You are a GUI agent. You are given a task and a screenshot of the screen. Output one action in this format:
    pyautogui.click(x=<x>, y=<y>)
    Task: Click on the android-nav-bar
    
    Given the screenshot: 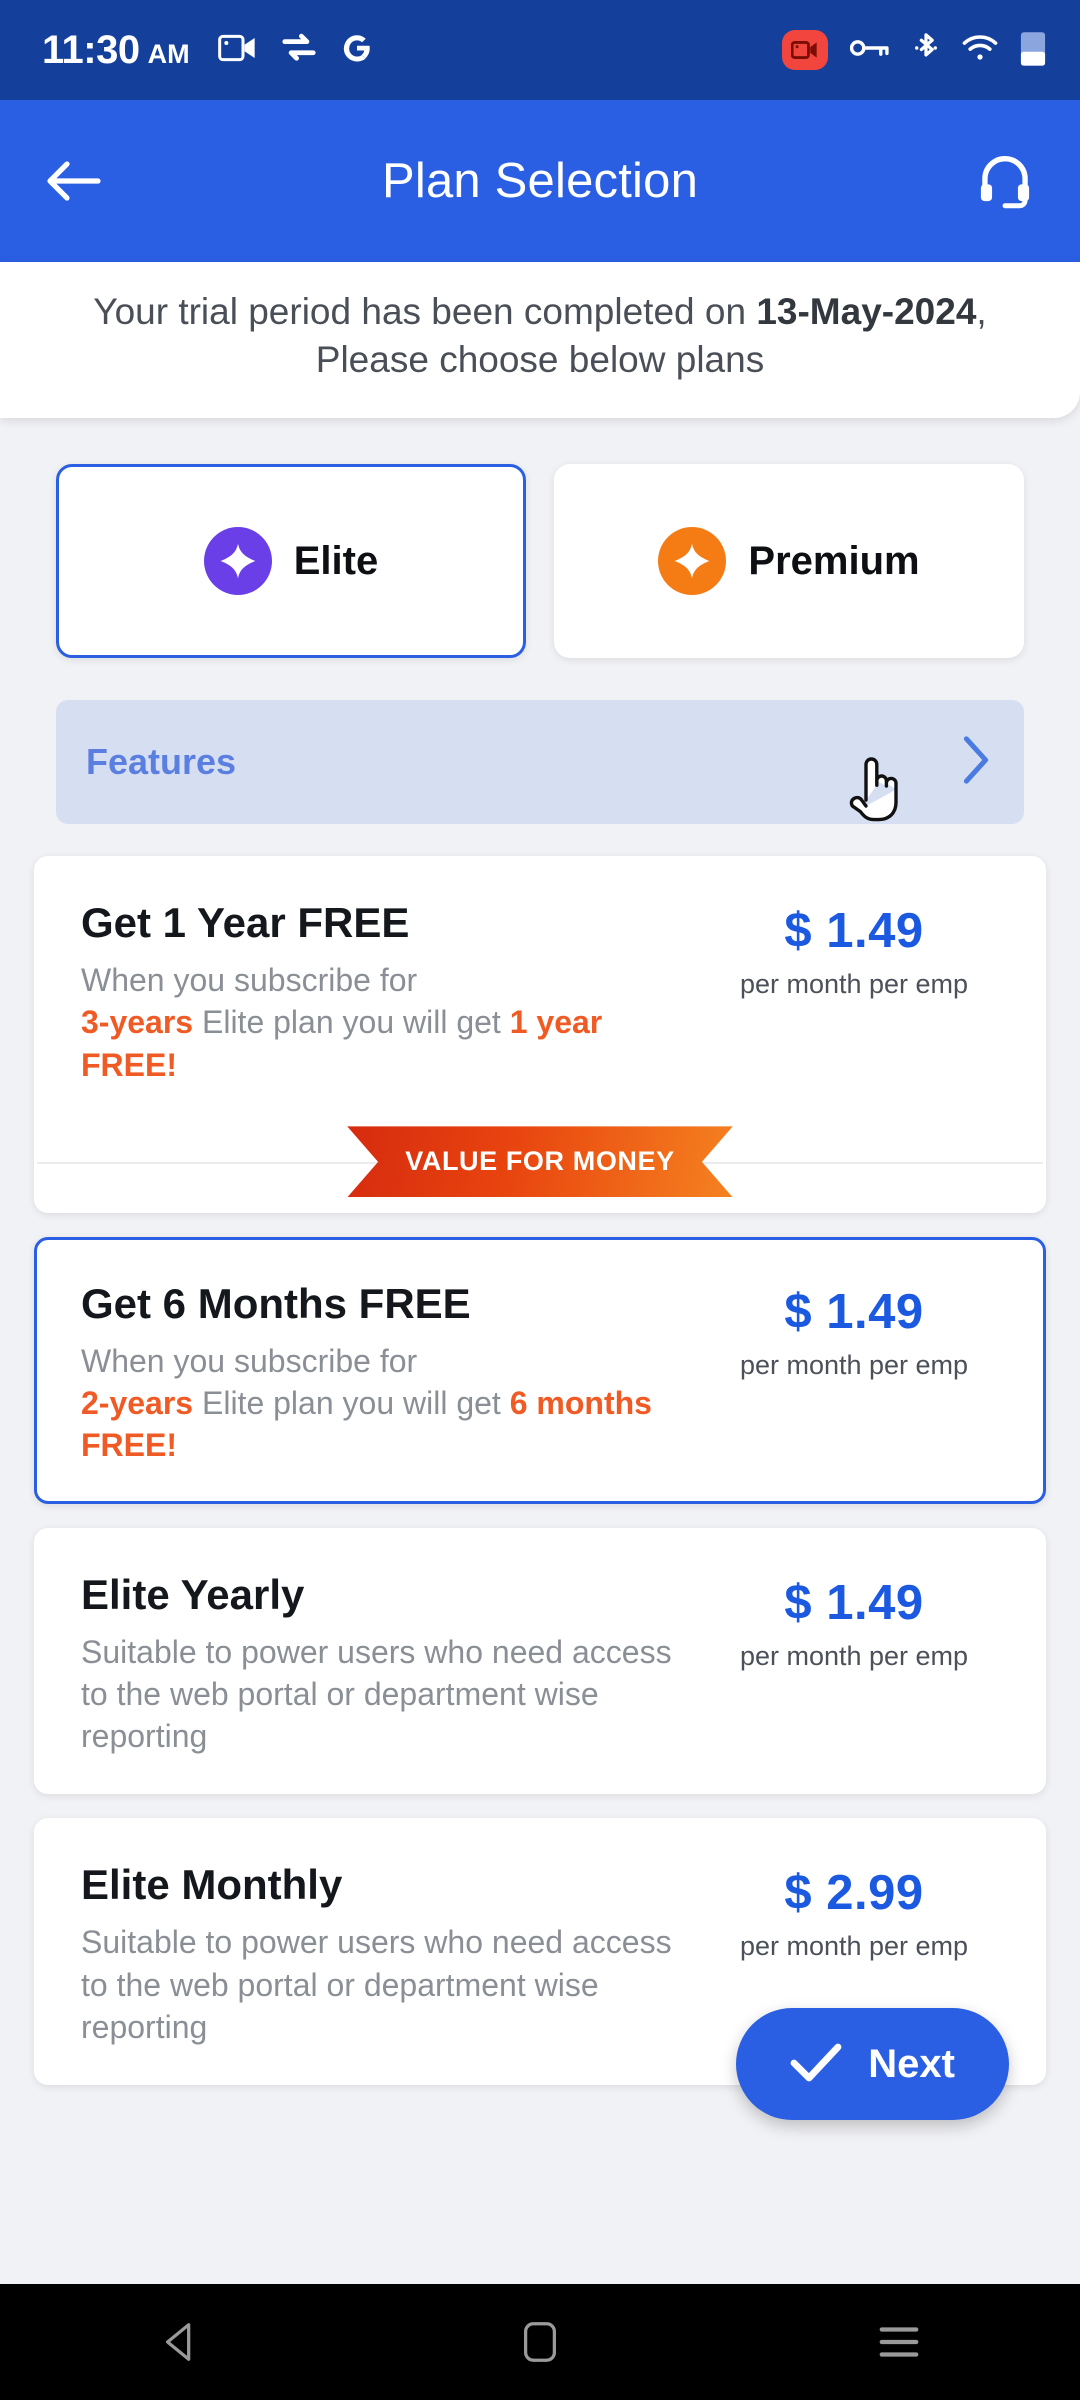 What is the action you would take?
    pyautogui.click(x=540, y=2342)
    